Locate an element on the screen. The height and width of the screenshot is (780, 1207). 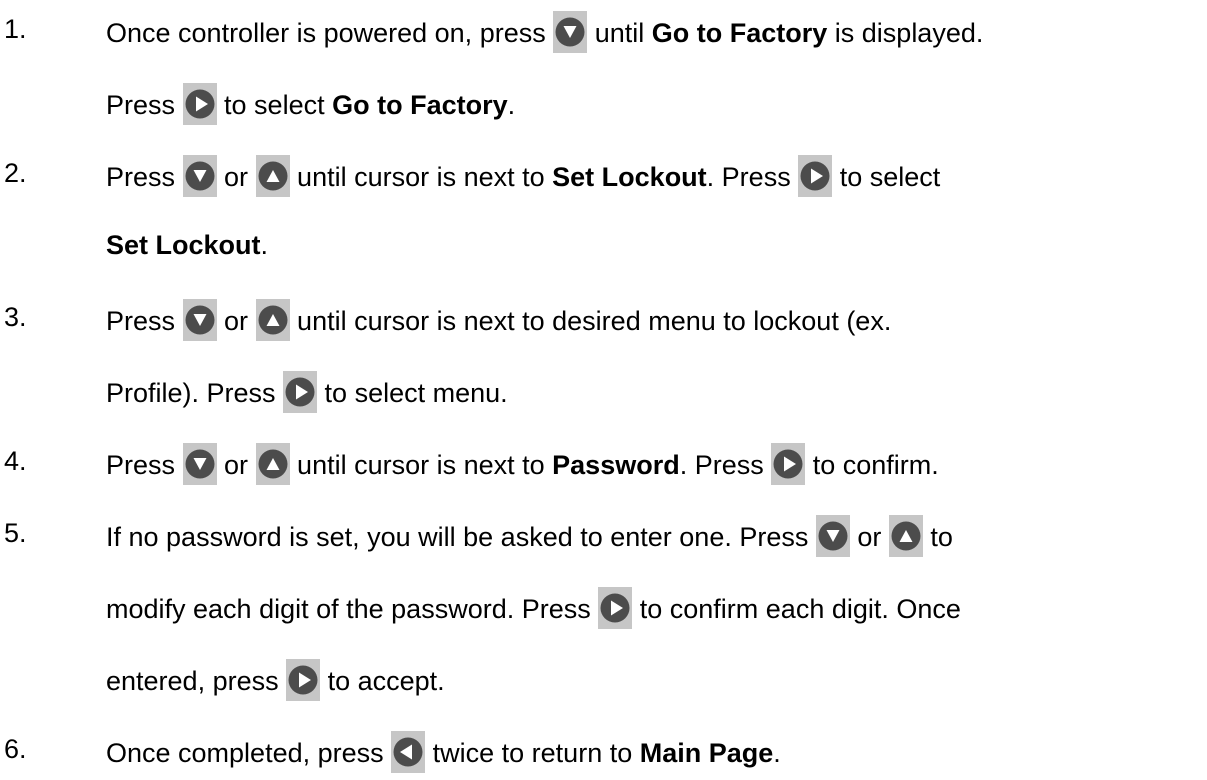
step-number: 5. is located at coordinates (15, 533).